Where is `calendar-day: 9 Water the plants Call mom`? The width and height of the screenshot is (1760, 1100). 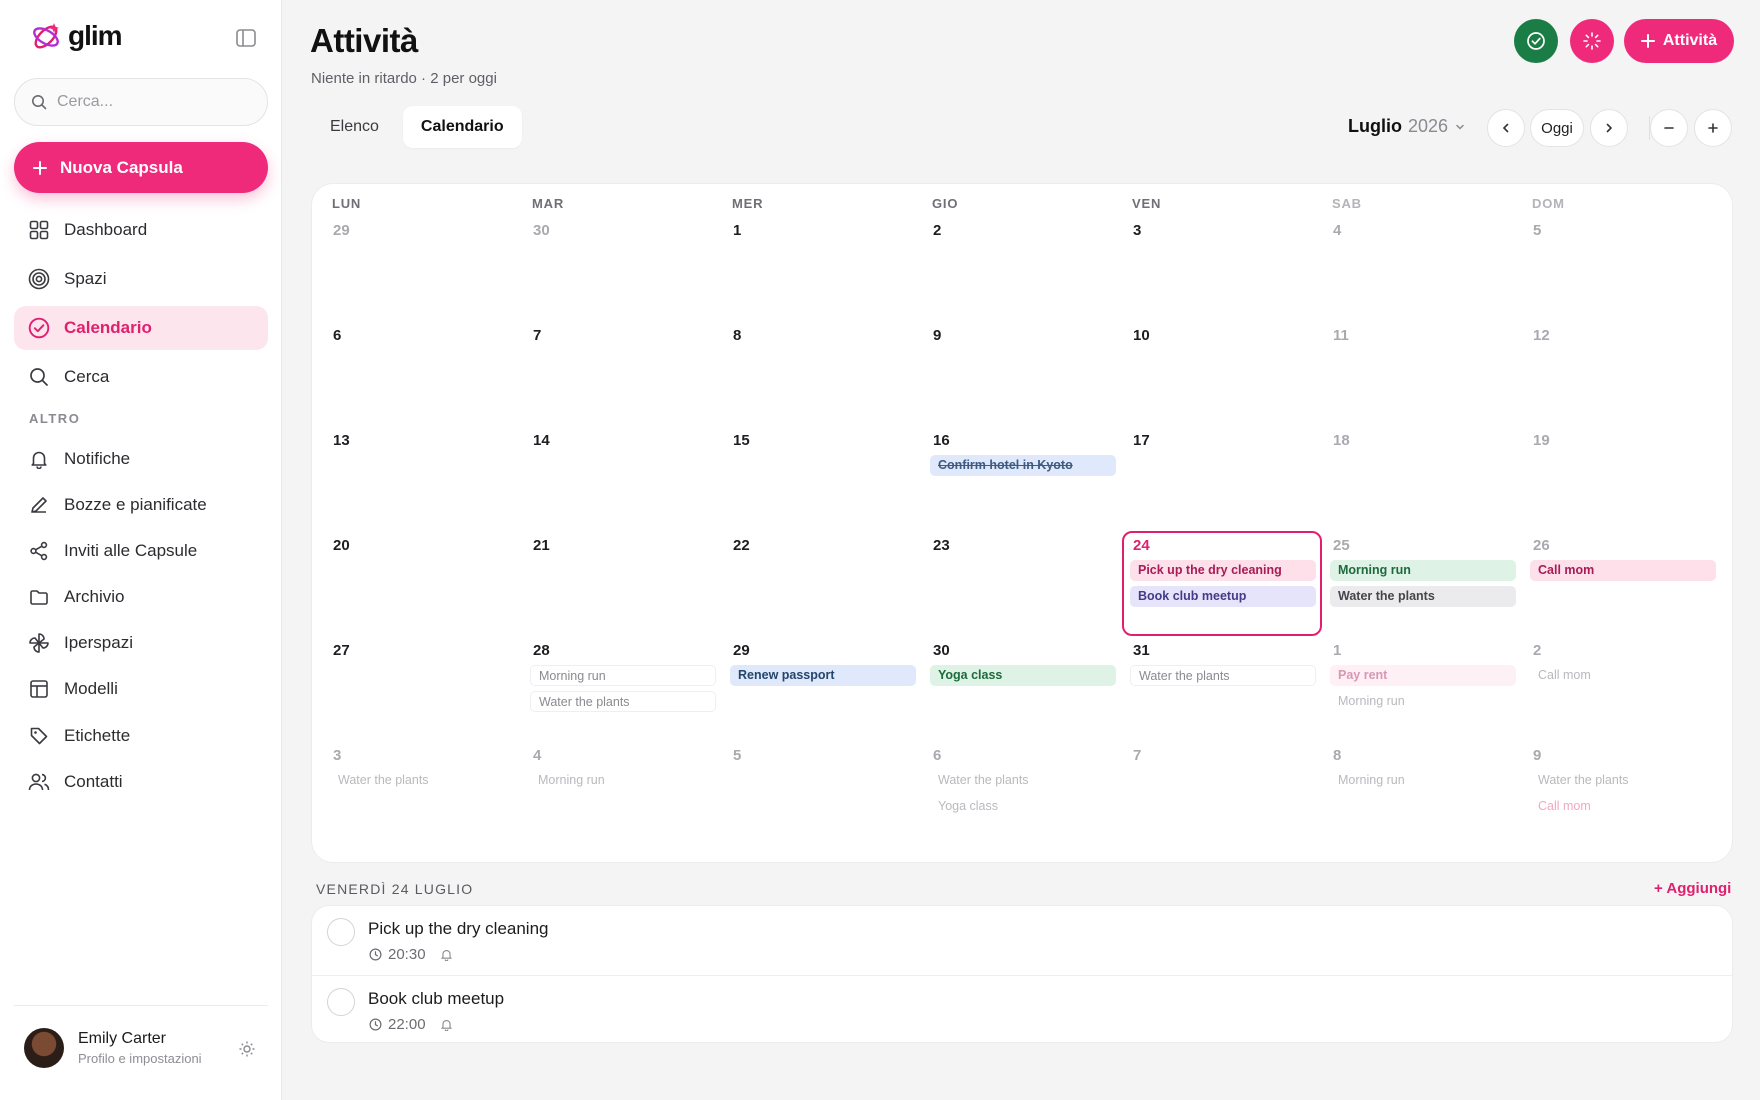
calendar-day: 9 Water the plants Call mom is located at coordinates (1622, 793).